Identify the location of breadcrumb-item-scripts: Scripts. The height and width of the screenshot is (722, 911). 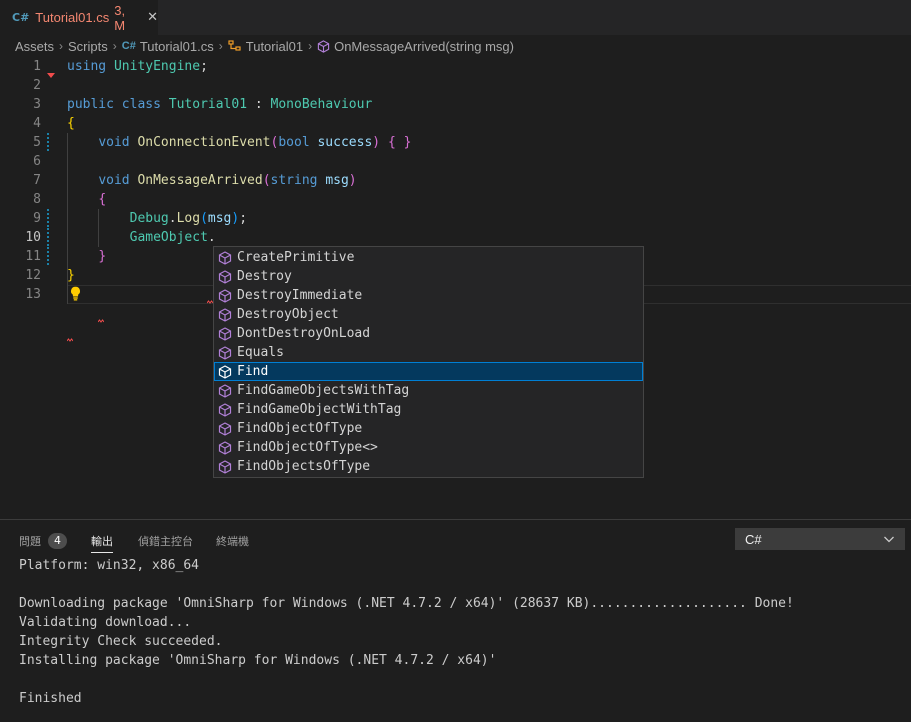
(88, 46).